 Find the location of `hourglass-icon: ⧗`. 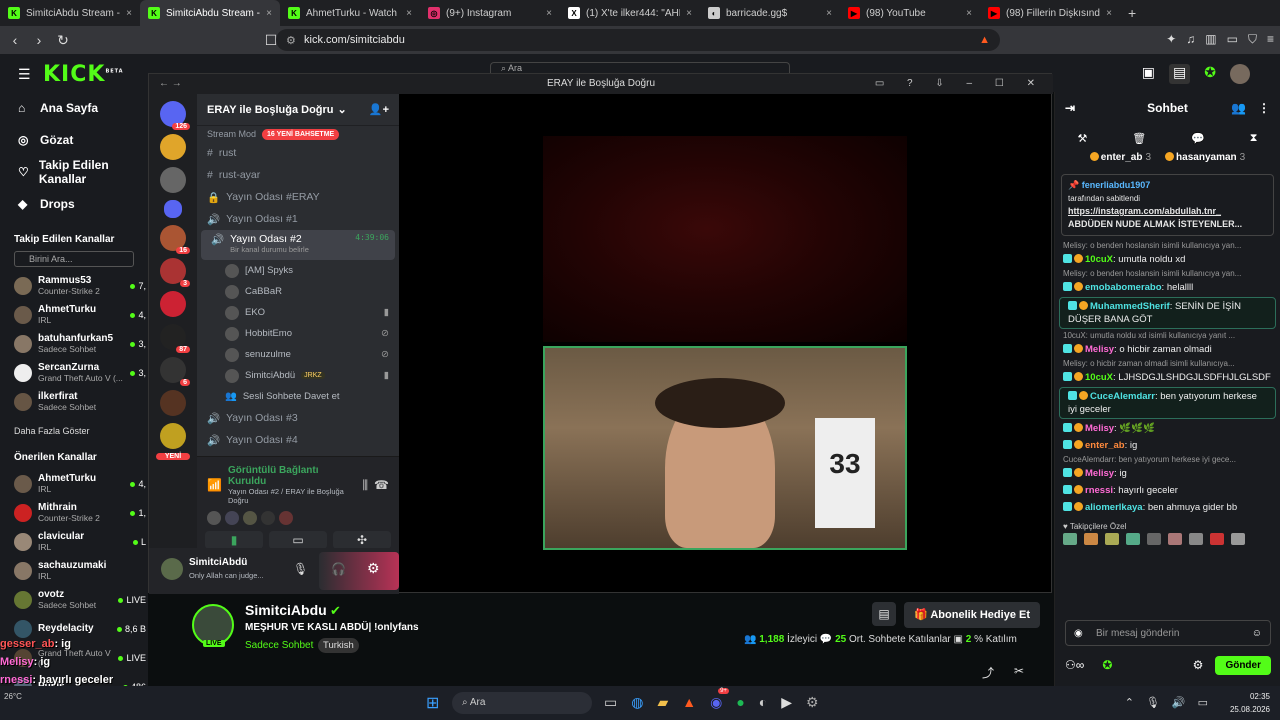

hourglass-icon: ⧗ is located at coordinates (1254, 138).